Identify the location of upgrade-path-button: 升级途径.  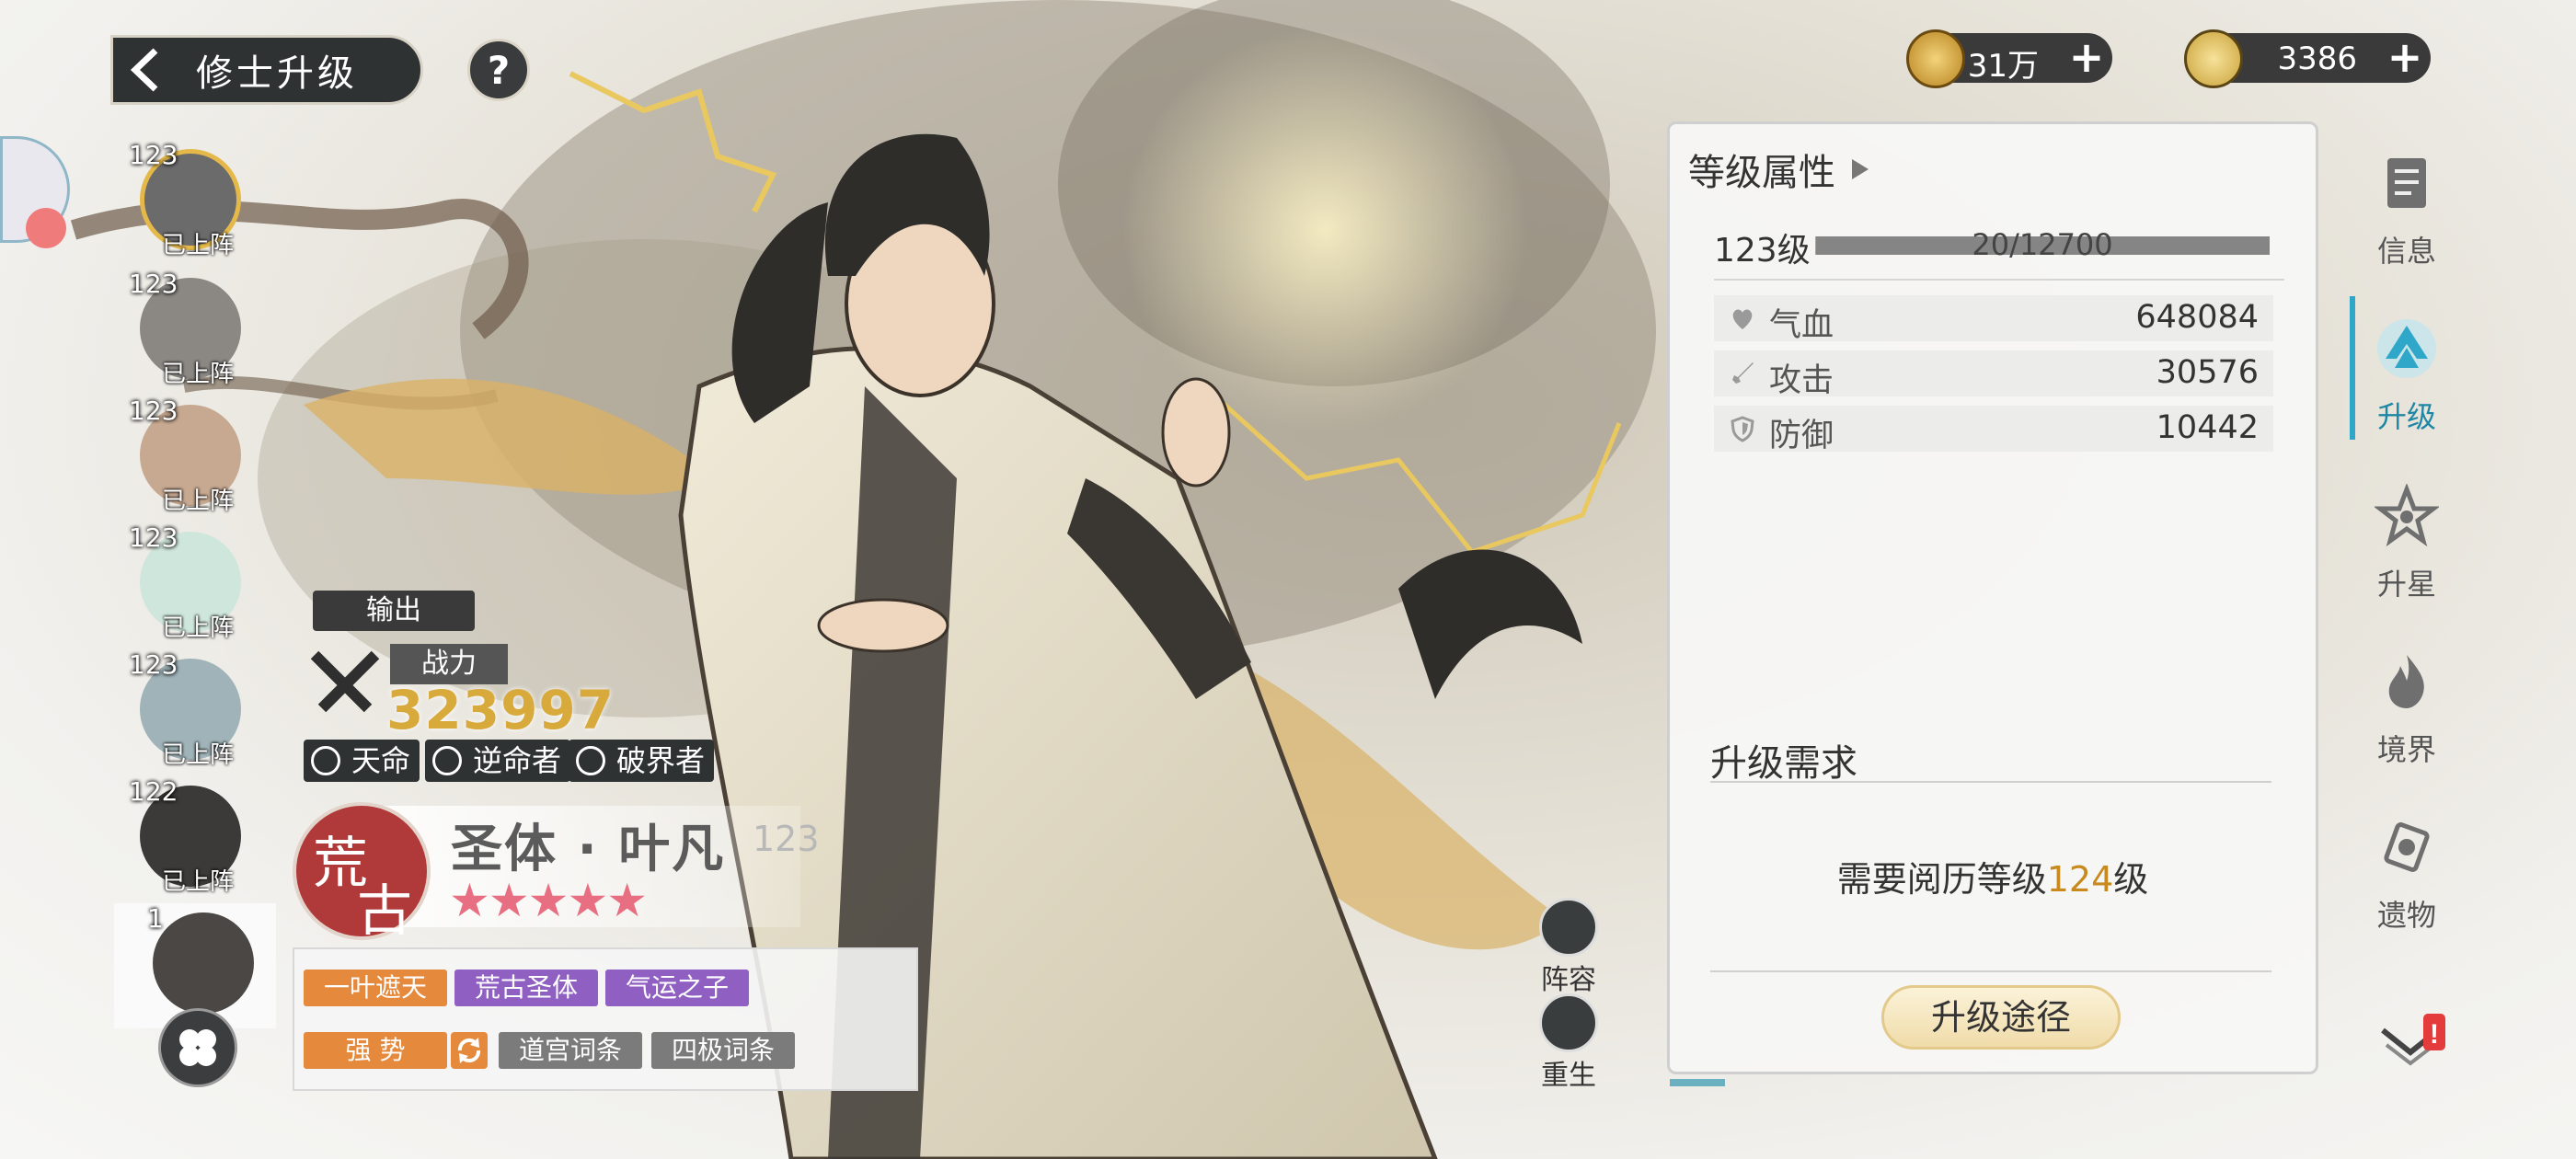
(2001, 1017).